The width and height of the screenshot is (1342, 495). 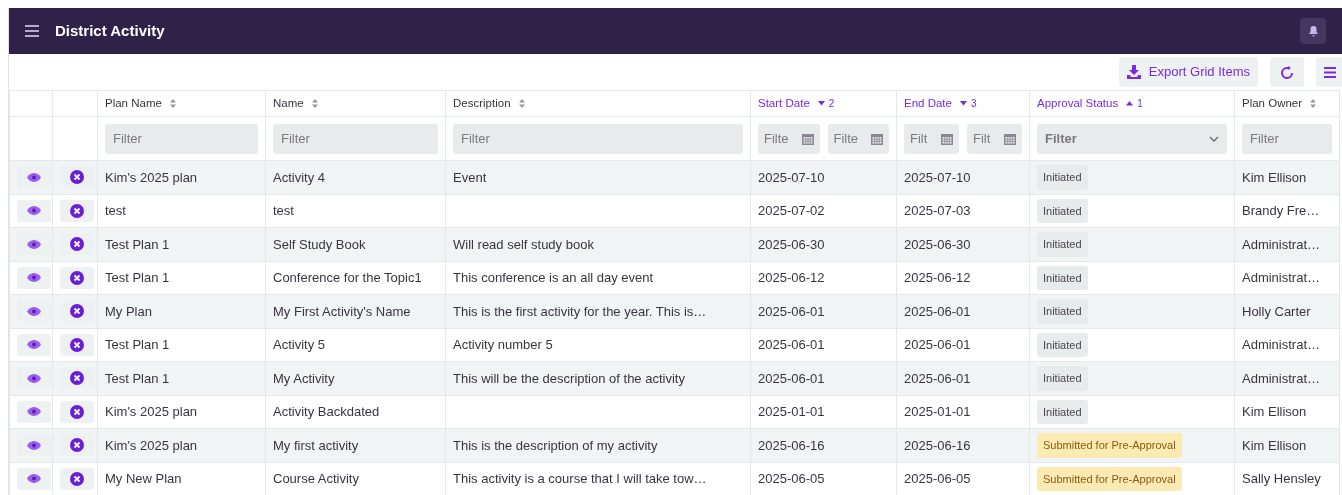 What do you see at coordinates (1130, 103) in the screenshot?
I see `sort-ascending-icon` at bounding box center [1130, 103].